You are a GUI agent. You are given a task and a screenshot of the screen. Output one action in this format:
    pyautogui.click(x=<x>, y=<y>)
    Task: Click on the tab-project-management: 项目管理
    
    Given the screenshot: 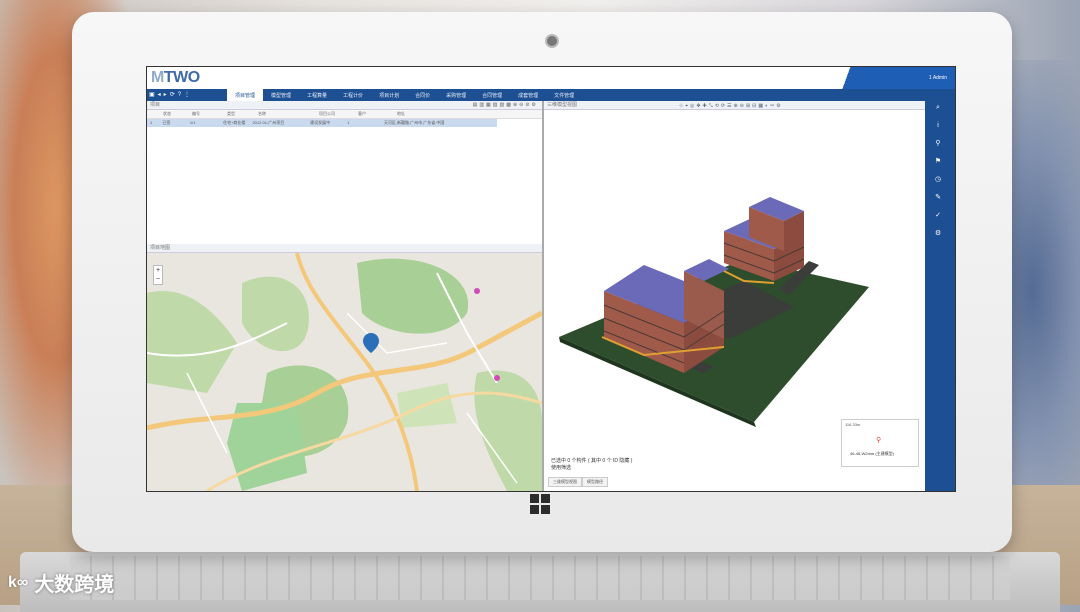 What is the action you would take?
    pyautogui.click(x=245, y=95)
    